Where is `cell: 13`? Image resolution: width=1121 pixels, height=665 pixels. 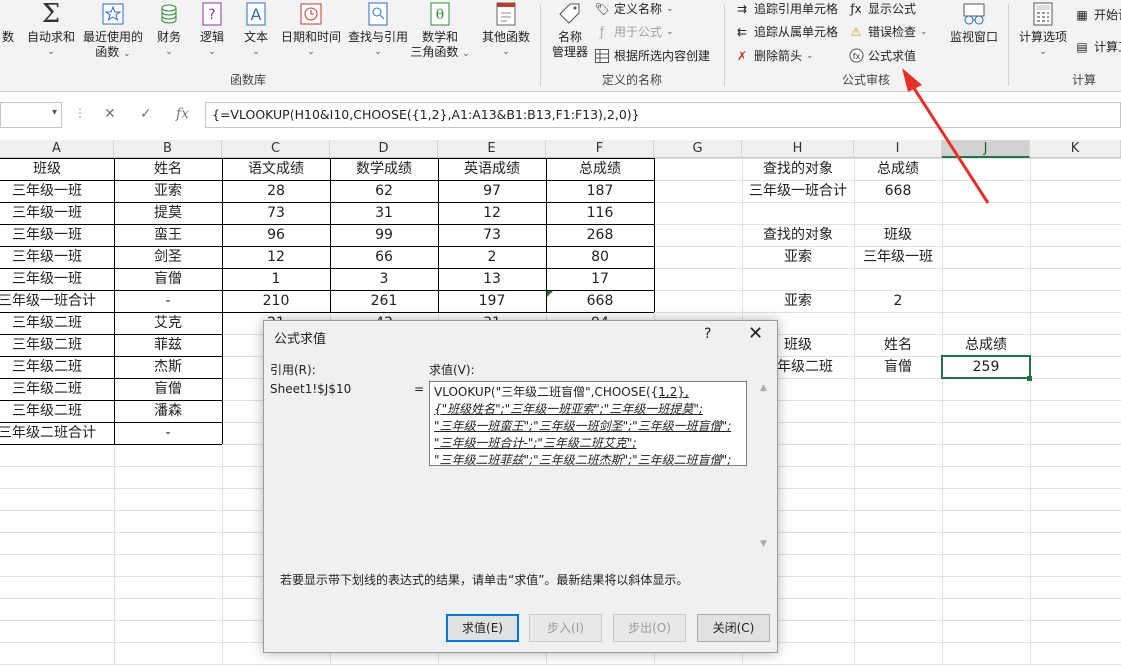 cell: 13 is located at coordinates (492, 279).